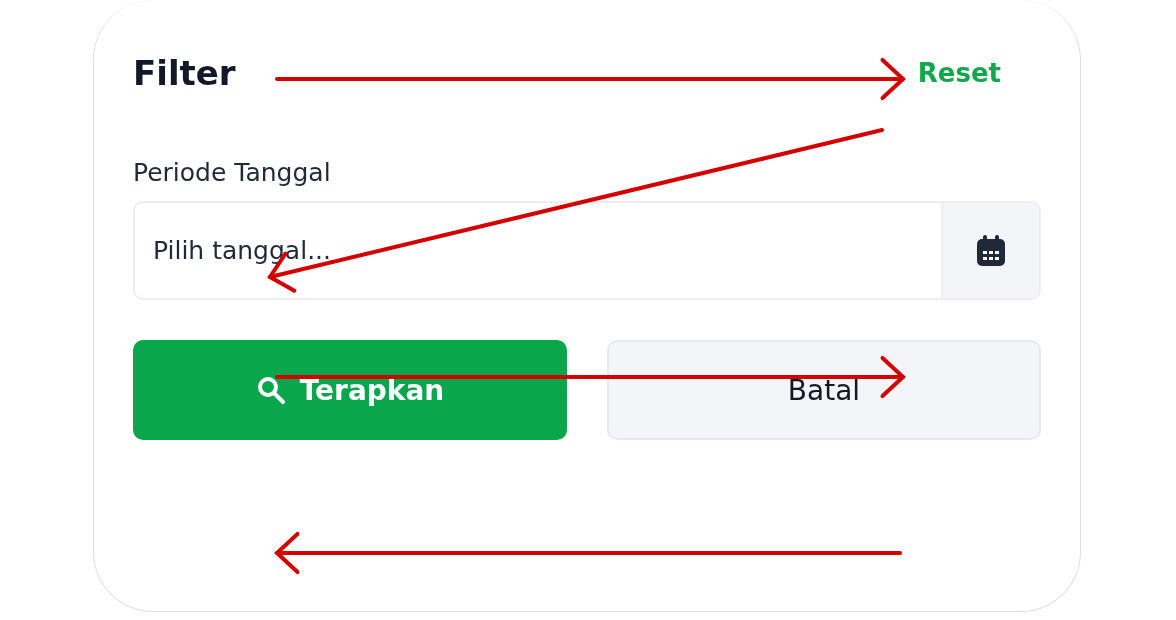 The image size is (1176, 620). What do you see at coordinates (824, 390) in the screenshot?
I see `cancel-button: Batal` at bounding box center [824, 390].